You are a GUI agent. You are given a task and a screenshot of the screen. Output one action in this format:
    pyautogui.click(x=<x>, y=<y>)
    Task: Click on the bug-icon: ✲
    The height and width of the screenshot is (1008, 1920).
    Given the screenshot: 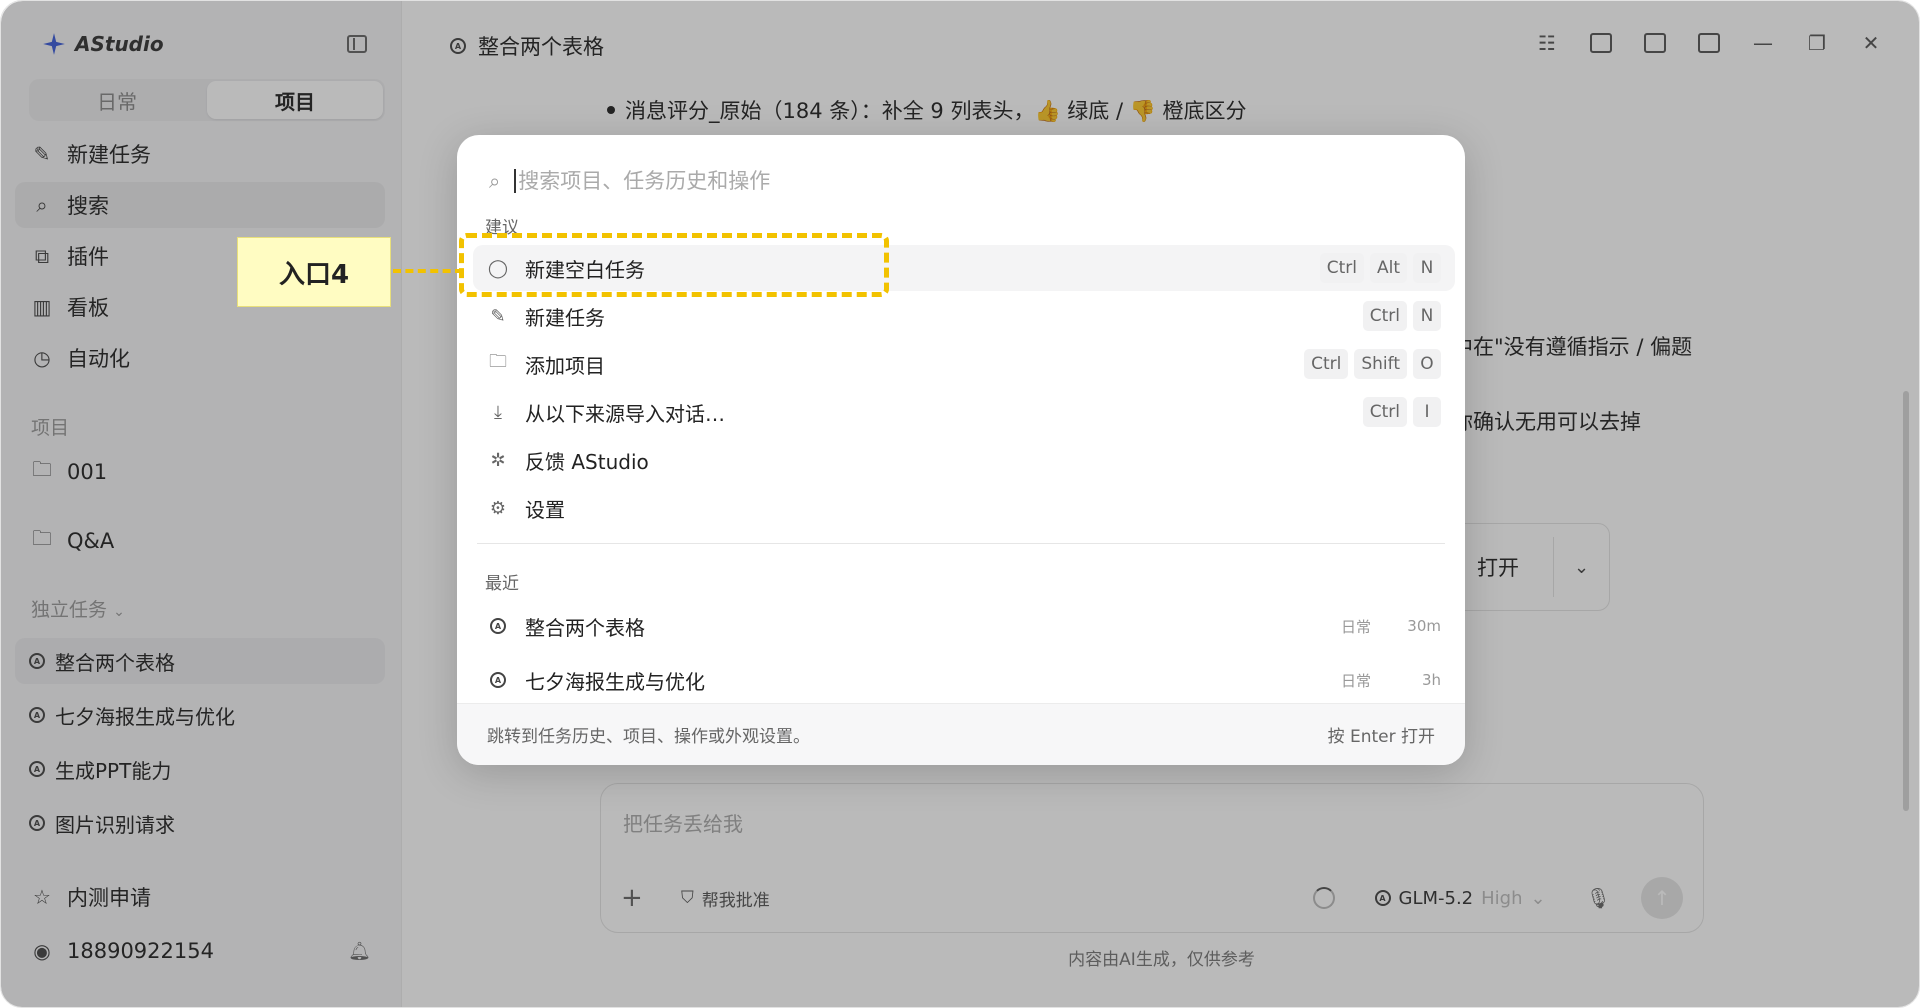 What is the action you would take?
    pyautogui.click(x=498, y=460)
    